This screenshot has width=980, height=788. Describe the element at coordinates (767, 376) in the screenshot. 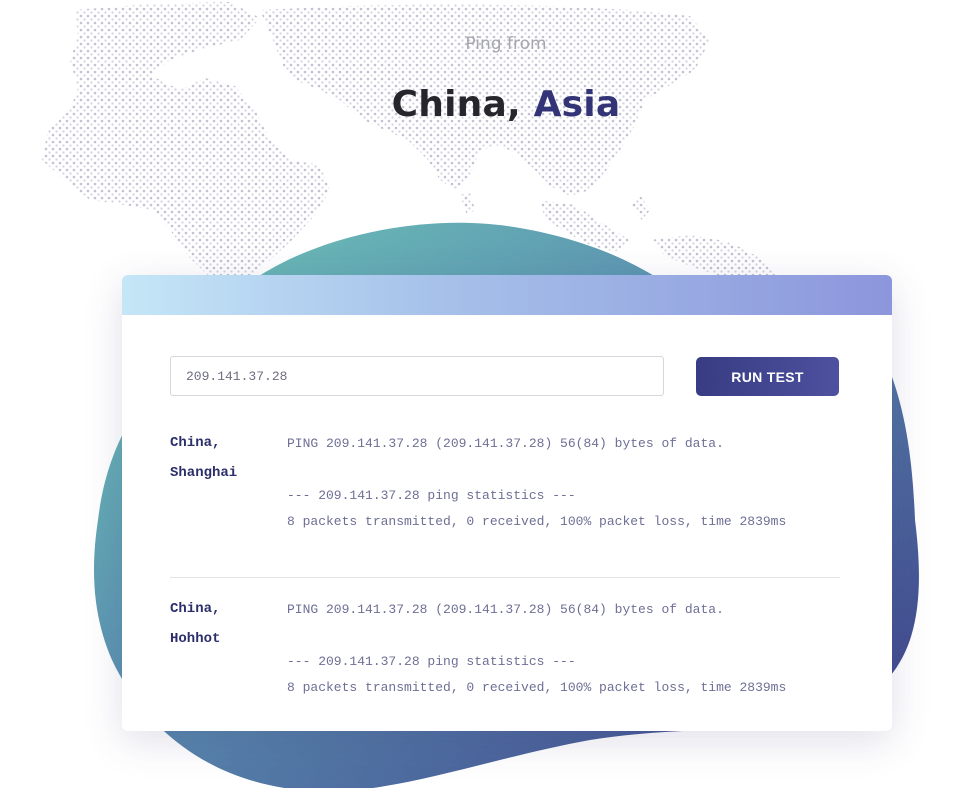

I see `run-test-button: RUN TEST` at that location.